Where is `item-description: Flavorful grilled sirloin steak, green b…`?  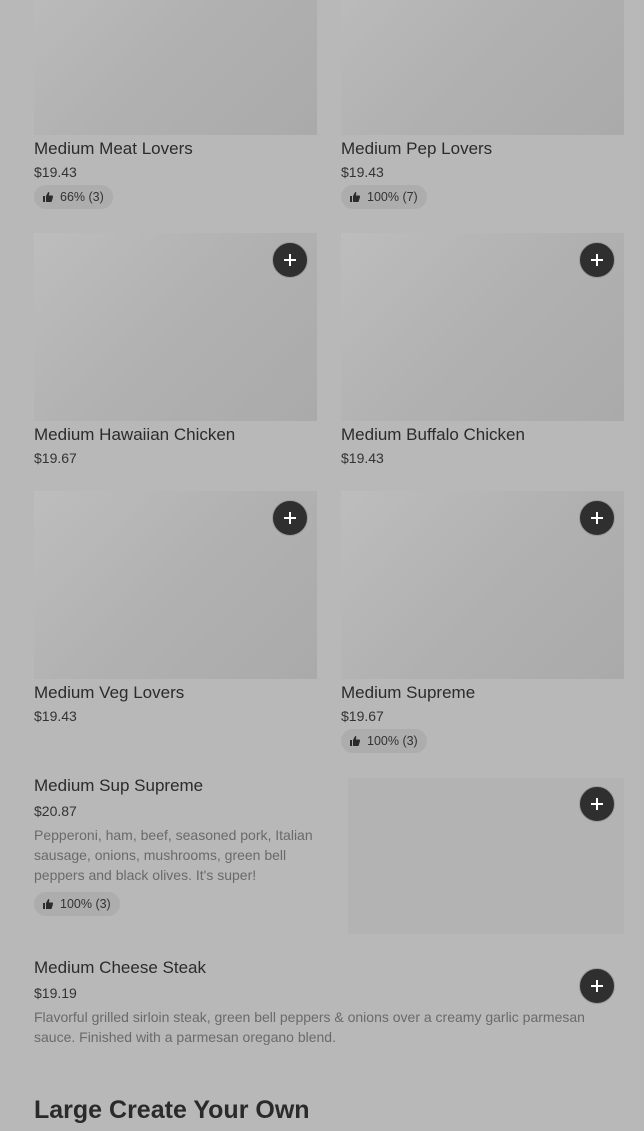 item-description: Flavorful grilled sirloin steak, green b… is located at coordinates (309, 1027).